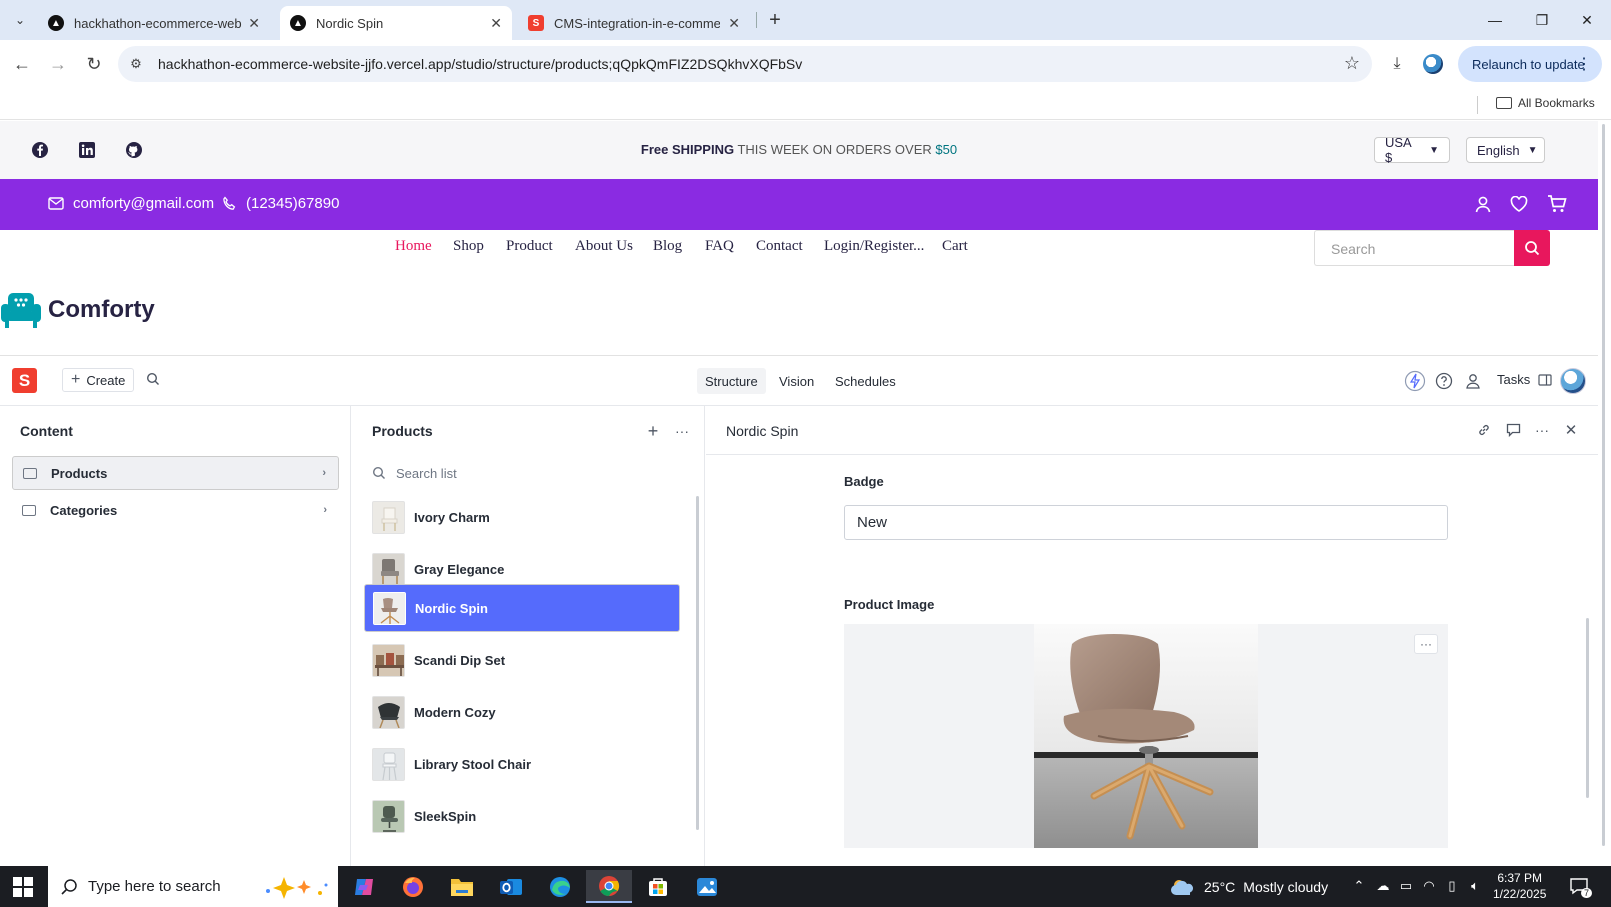  Describe the element at coordinates (136, 64) in the screenshot. I see `site-info-icon: ⚙` at that location.